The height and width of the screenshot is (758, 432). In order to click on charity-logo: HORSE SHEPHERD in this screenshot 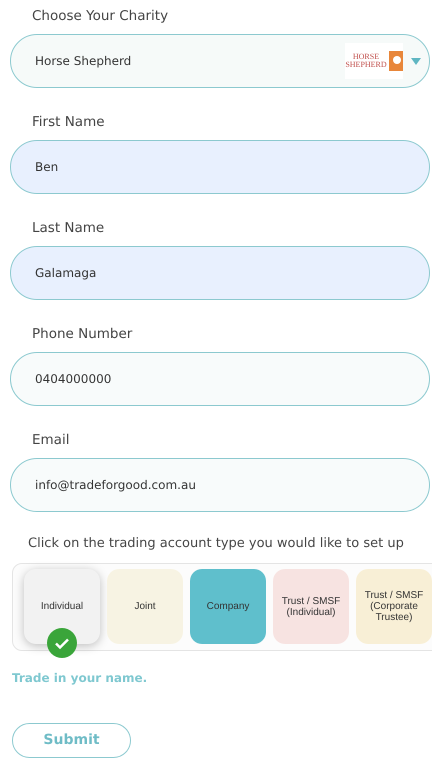, I will do `click(374, 61)`.